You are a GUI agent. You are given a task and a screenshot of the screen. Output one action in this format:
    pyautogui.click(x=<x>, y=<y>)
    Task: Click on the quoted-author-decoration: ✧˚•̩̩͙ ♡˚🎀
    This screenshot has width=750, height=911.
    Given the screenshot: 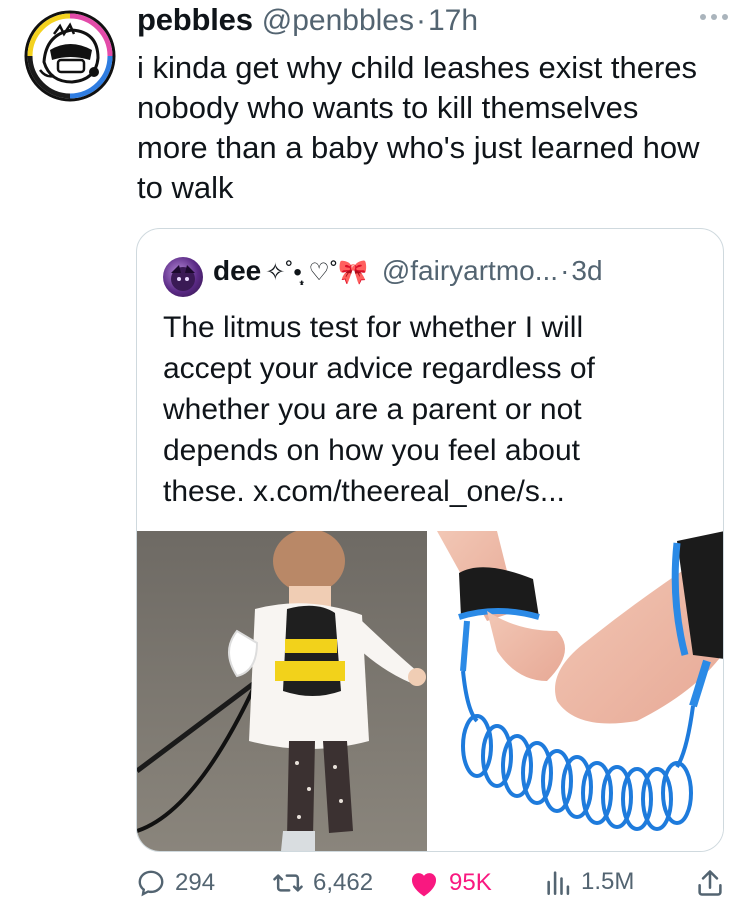 What is the action you would take?
    pyautogui.click(x=316, y=272)
    